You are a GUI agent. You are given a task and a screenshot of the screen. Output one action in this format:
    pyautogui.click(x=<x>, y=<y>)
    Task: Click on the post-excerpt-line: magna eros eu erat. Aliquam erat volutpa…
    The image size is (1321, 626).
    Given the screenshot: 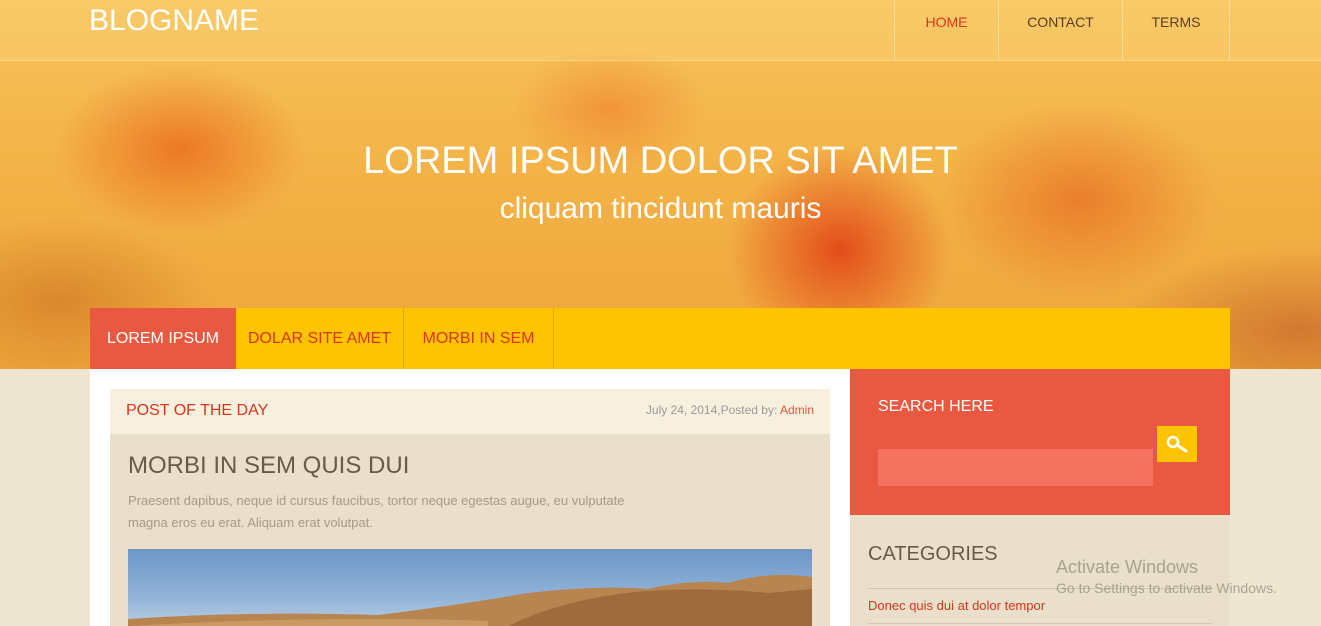 What is the action you would take?
    pyautogui.click(x=250, y=522)
    